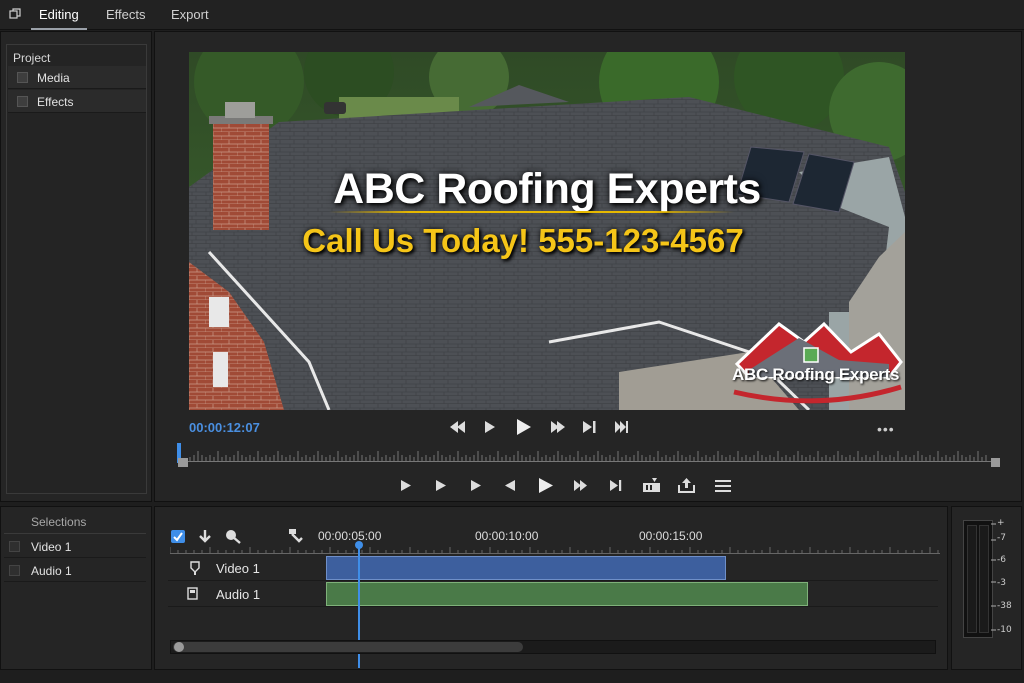  I want to click on timeline-time-10s: 00:00:10:00, so click(507, 536).